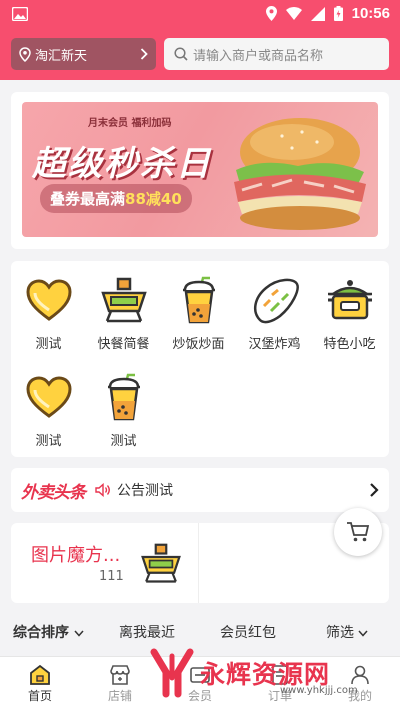 This screenshot has height=711, width=400. What do you see at coordinates (41, 633) in the screenshot?
I see `sort-composite-label: 综合排序` at bounding box center [41, 633].